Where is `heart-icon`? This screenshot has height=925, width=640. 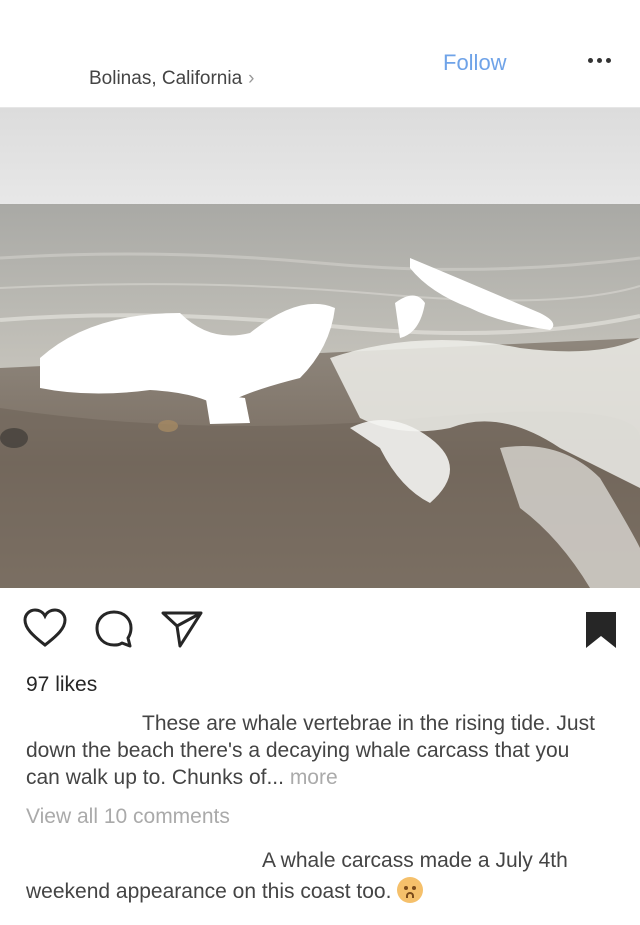 heart-icon is located at coordinates (45, 631).